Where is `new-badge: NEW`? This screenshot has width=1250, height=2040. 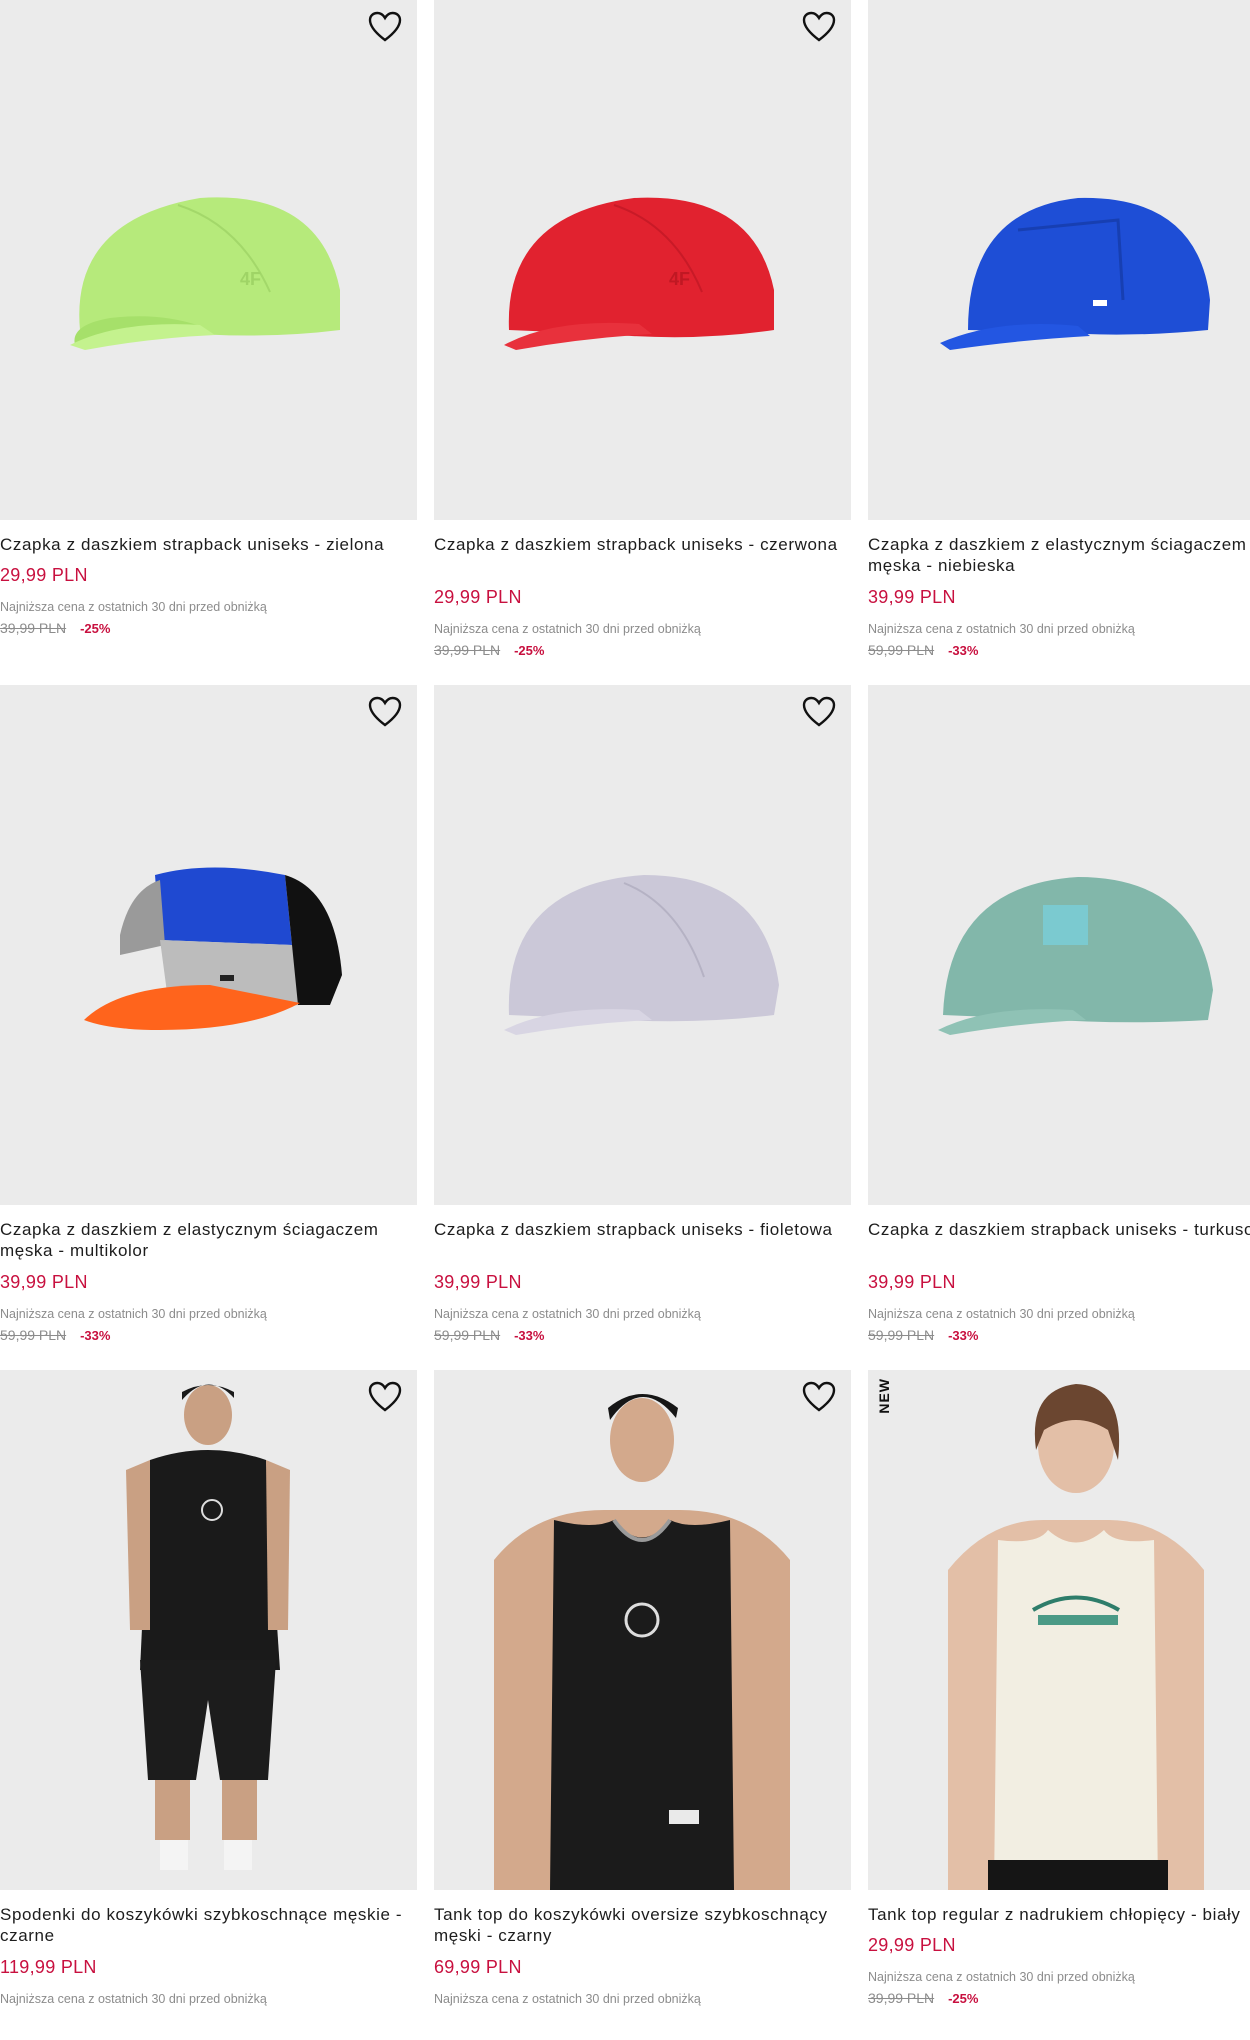 new-badge: NEW is located at coordinates (884, 1396).